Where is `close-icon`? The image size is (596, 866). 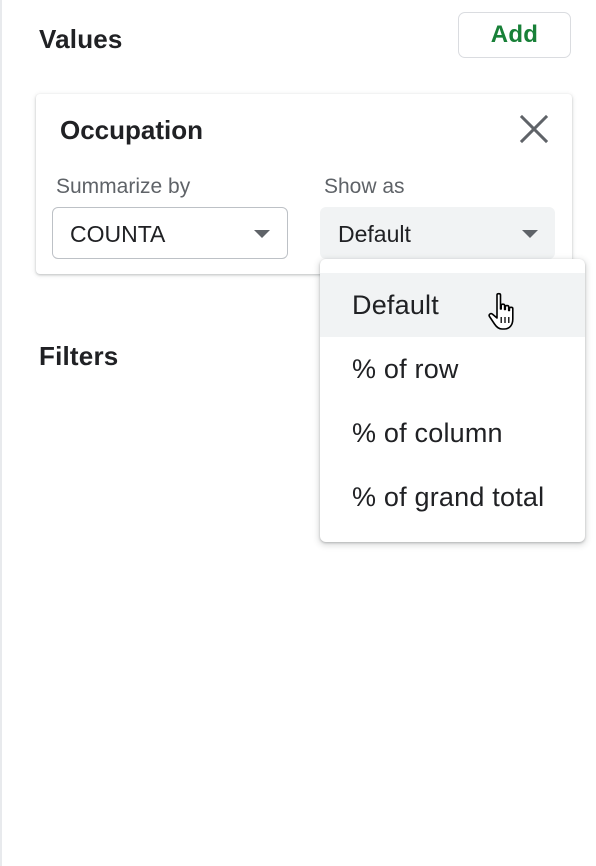
close-icon is located at coordinates (534, 129).